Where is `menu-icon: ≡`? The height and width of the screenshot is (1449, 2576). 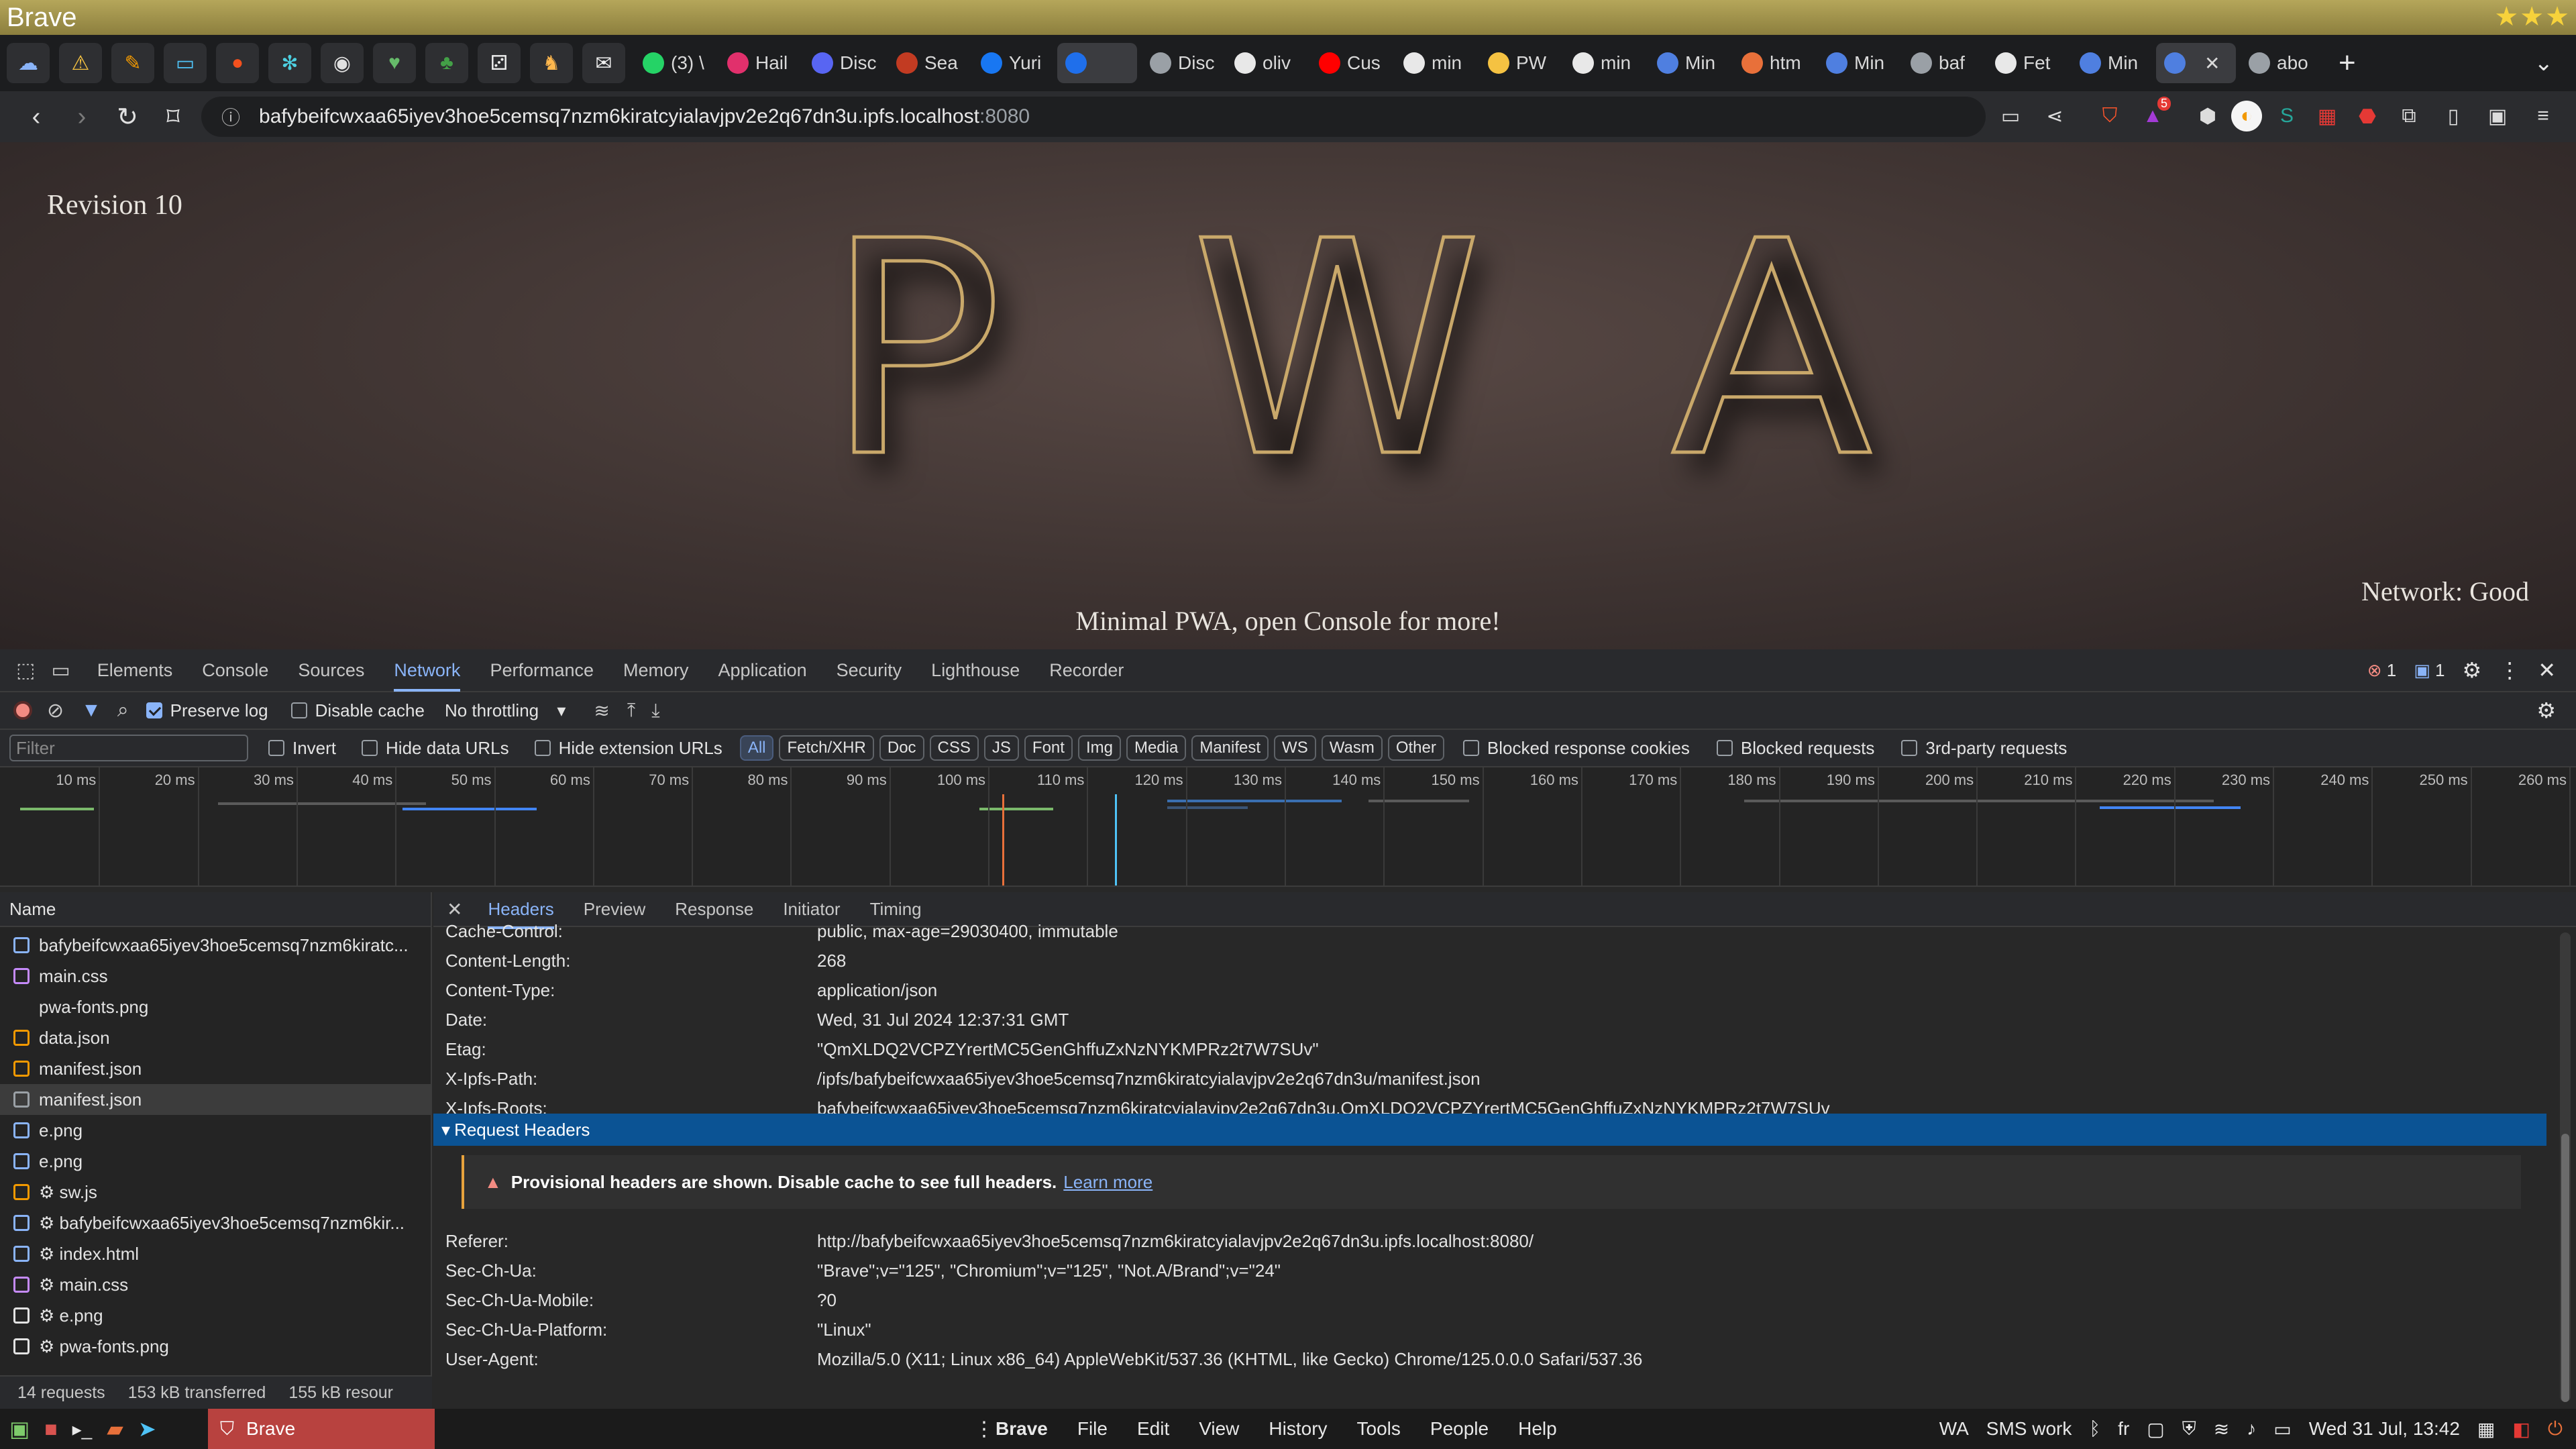
menu-icon: ≡ is located at coordinates (2543, 116).